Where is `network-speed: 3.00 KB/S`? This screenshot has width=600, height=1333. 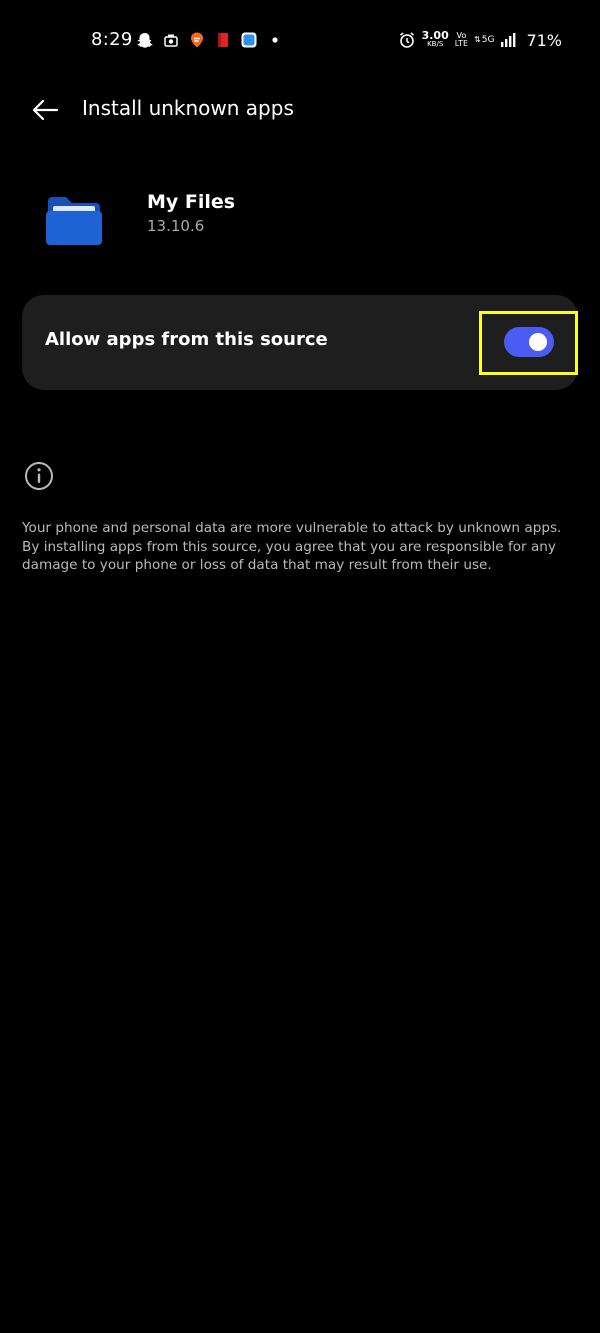 network-speed: 3.00 KB/S is located at coordinates (435, 39).